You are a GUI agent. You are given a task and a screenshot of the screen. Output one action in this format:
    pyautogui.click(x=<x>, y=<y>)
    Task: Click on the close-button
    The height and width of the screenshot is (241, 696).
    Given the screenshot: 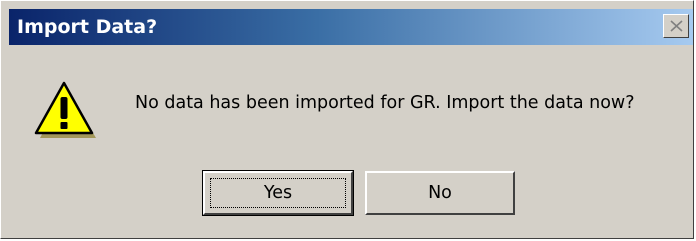 What is the action you would take?
    pyautogui.click(x=676, y=26)
    